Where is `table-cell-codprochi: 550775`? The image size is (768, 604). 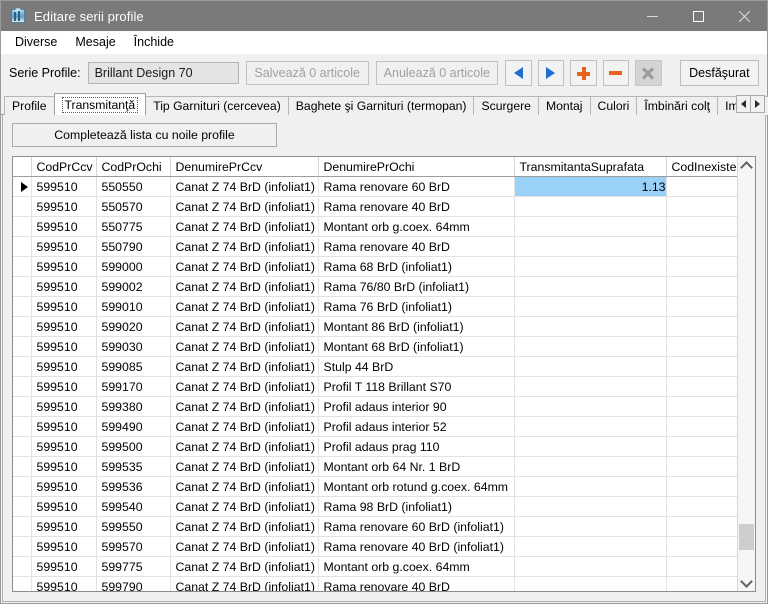
table-cell-codprochi: 550775 is located at coordinates (133, 226).